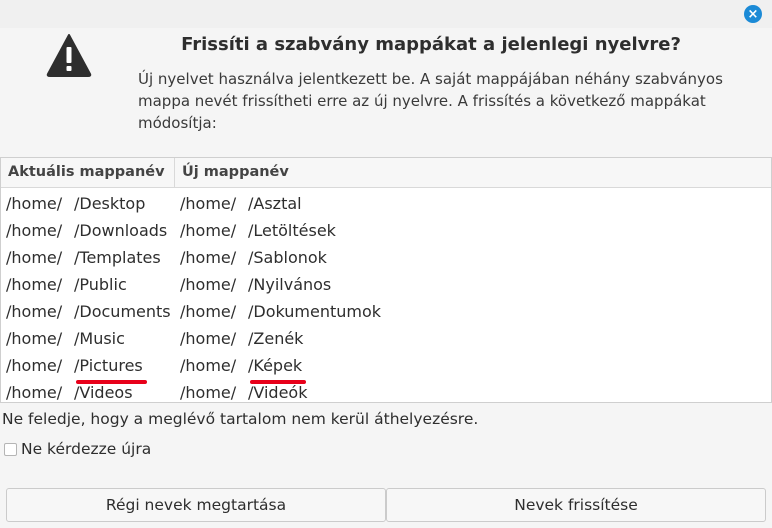 This screenshot has width=772, height=528. Describe the element at coordinates (10, 449) in the screenshot. I see `dont-ask-again-checkbox` at that location.